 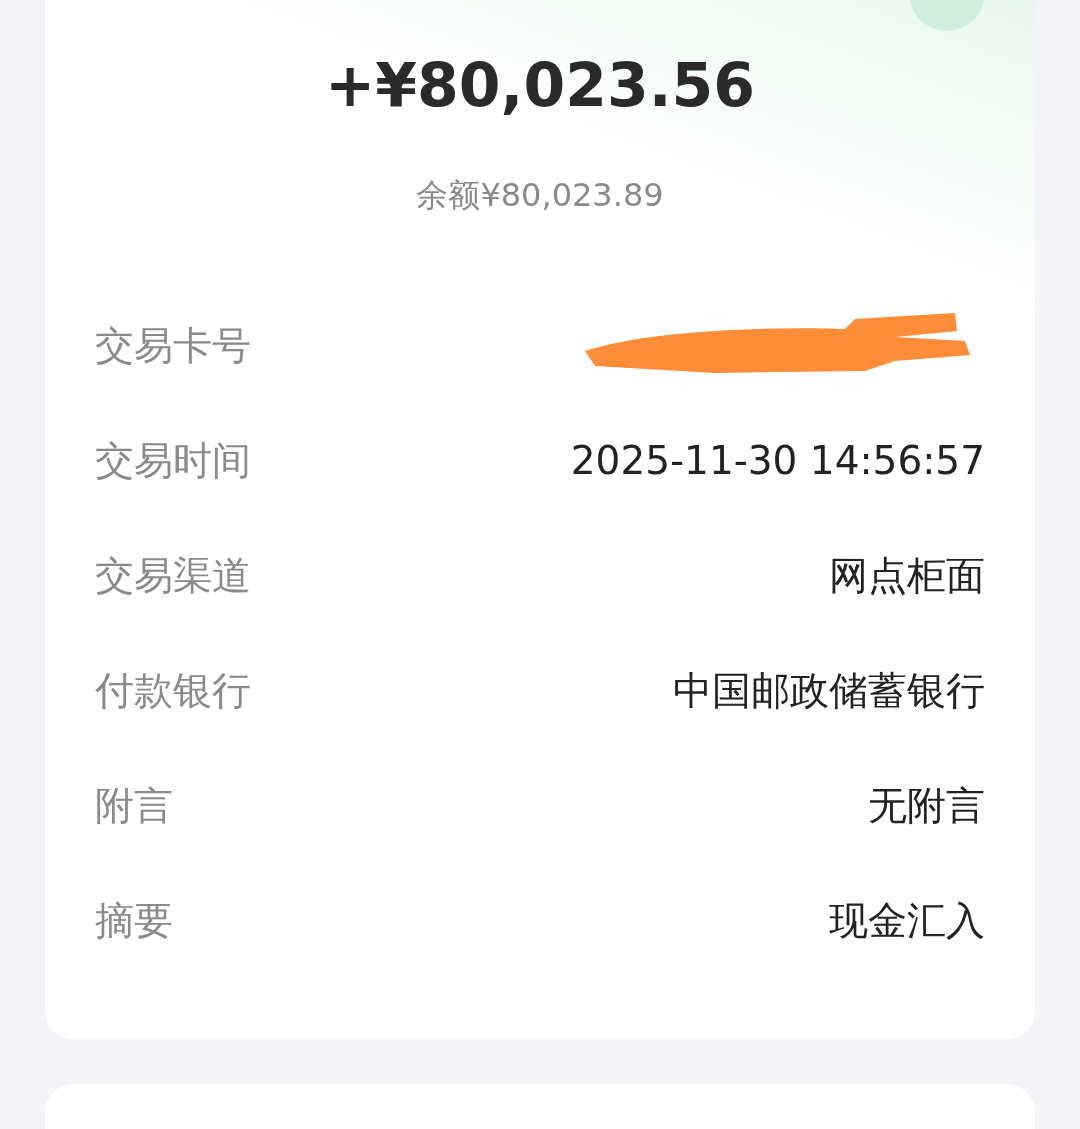 I want to click on detail-label: 付款银行, so click(x=173, y=690).